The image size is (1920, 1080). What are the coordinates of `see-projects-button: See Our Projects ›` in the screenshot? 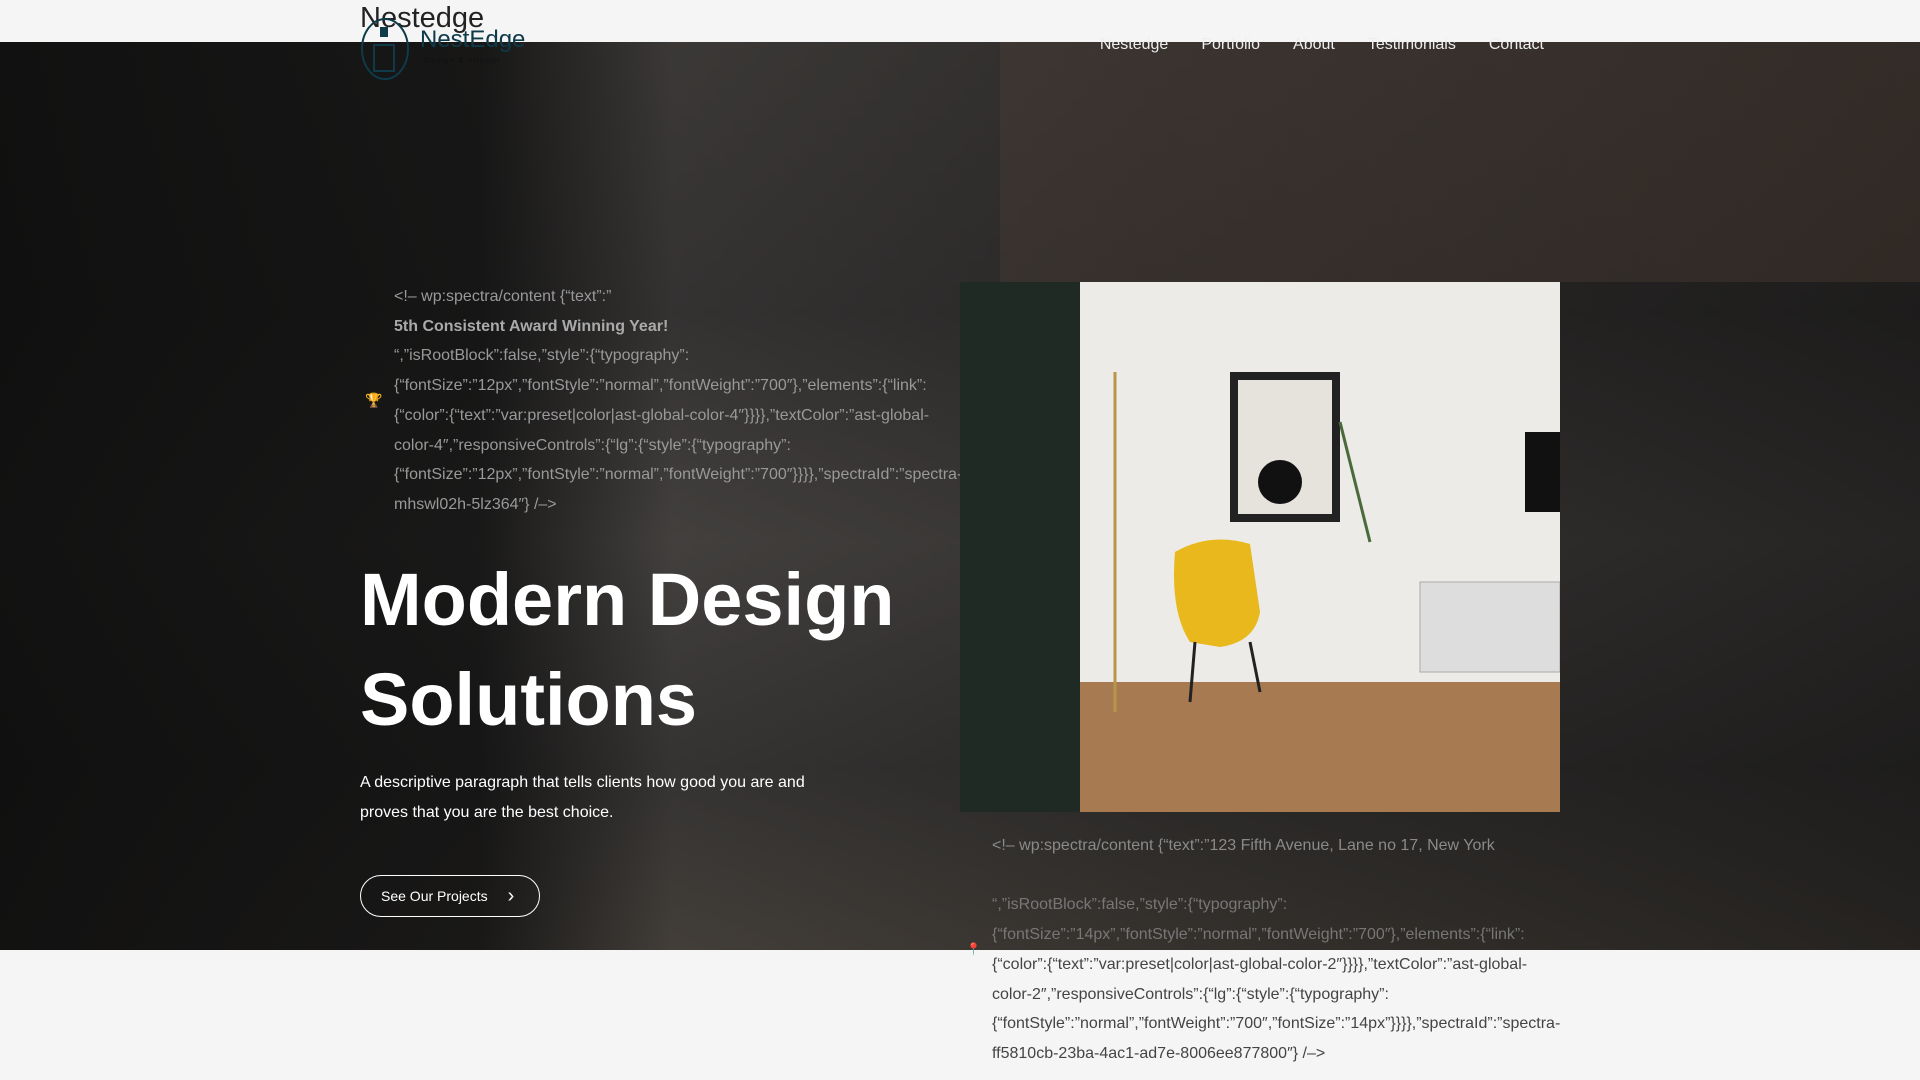 It's located at (450, 896).